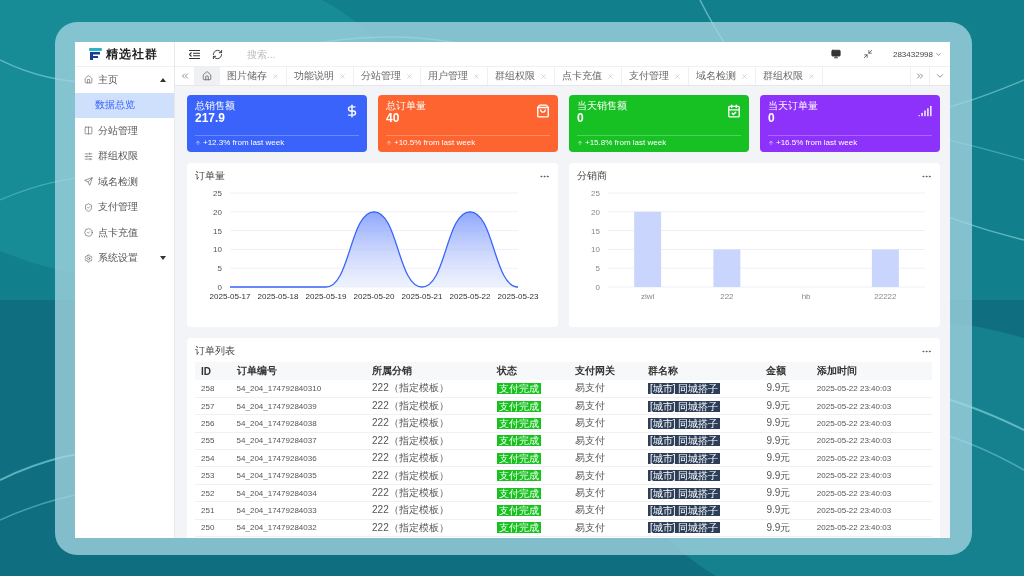 The height and width of the screenshot is (576, 1024). I want to click on trend-text: +15.8% from last week, so click(626, 142).